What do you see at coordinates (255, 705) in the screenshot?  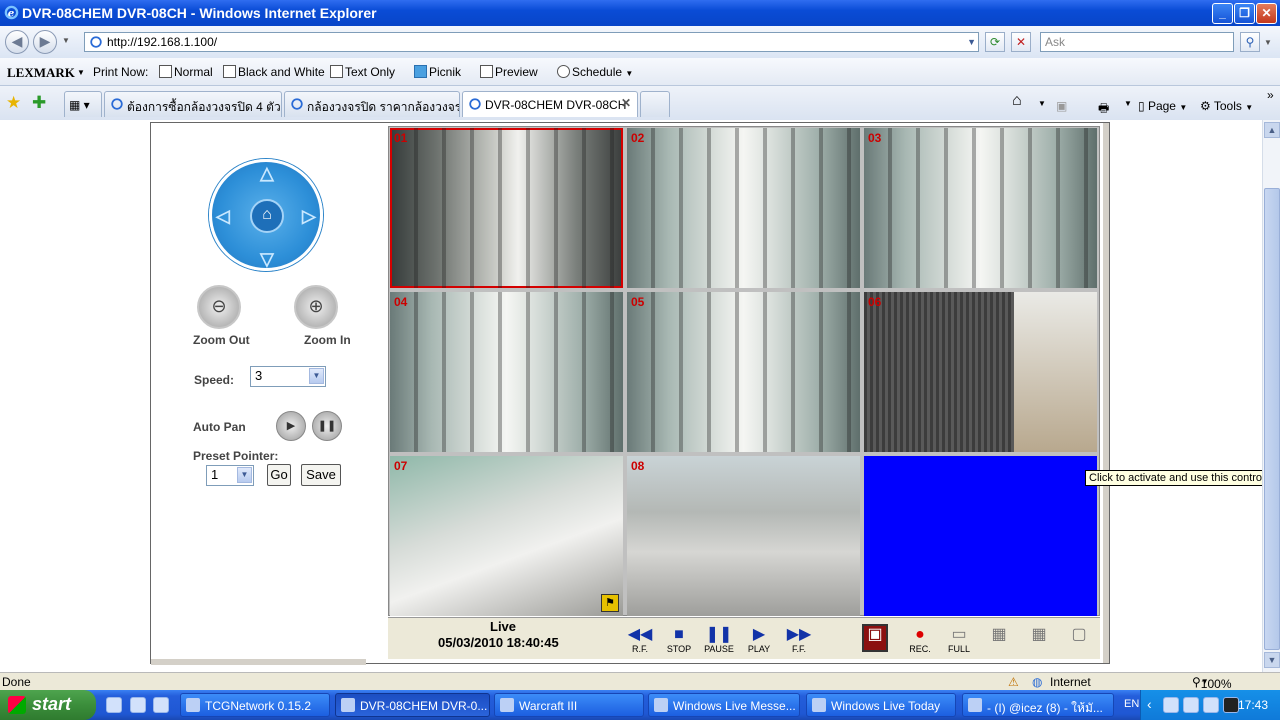 I see `taskbar-item-tcgnetwork: TCGNetwork 0.15.2` at bounding box center [255, 705].